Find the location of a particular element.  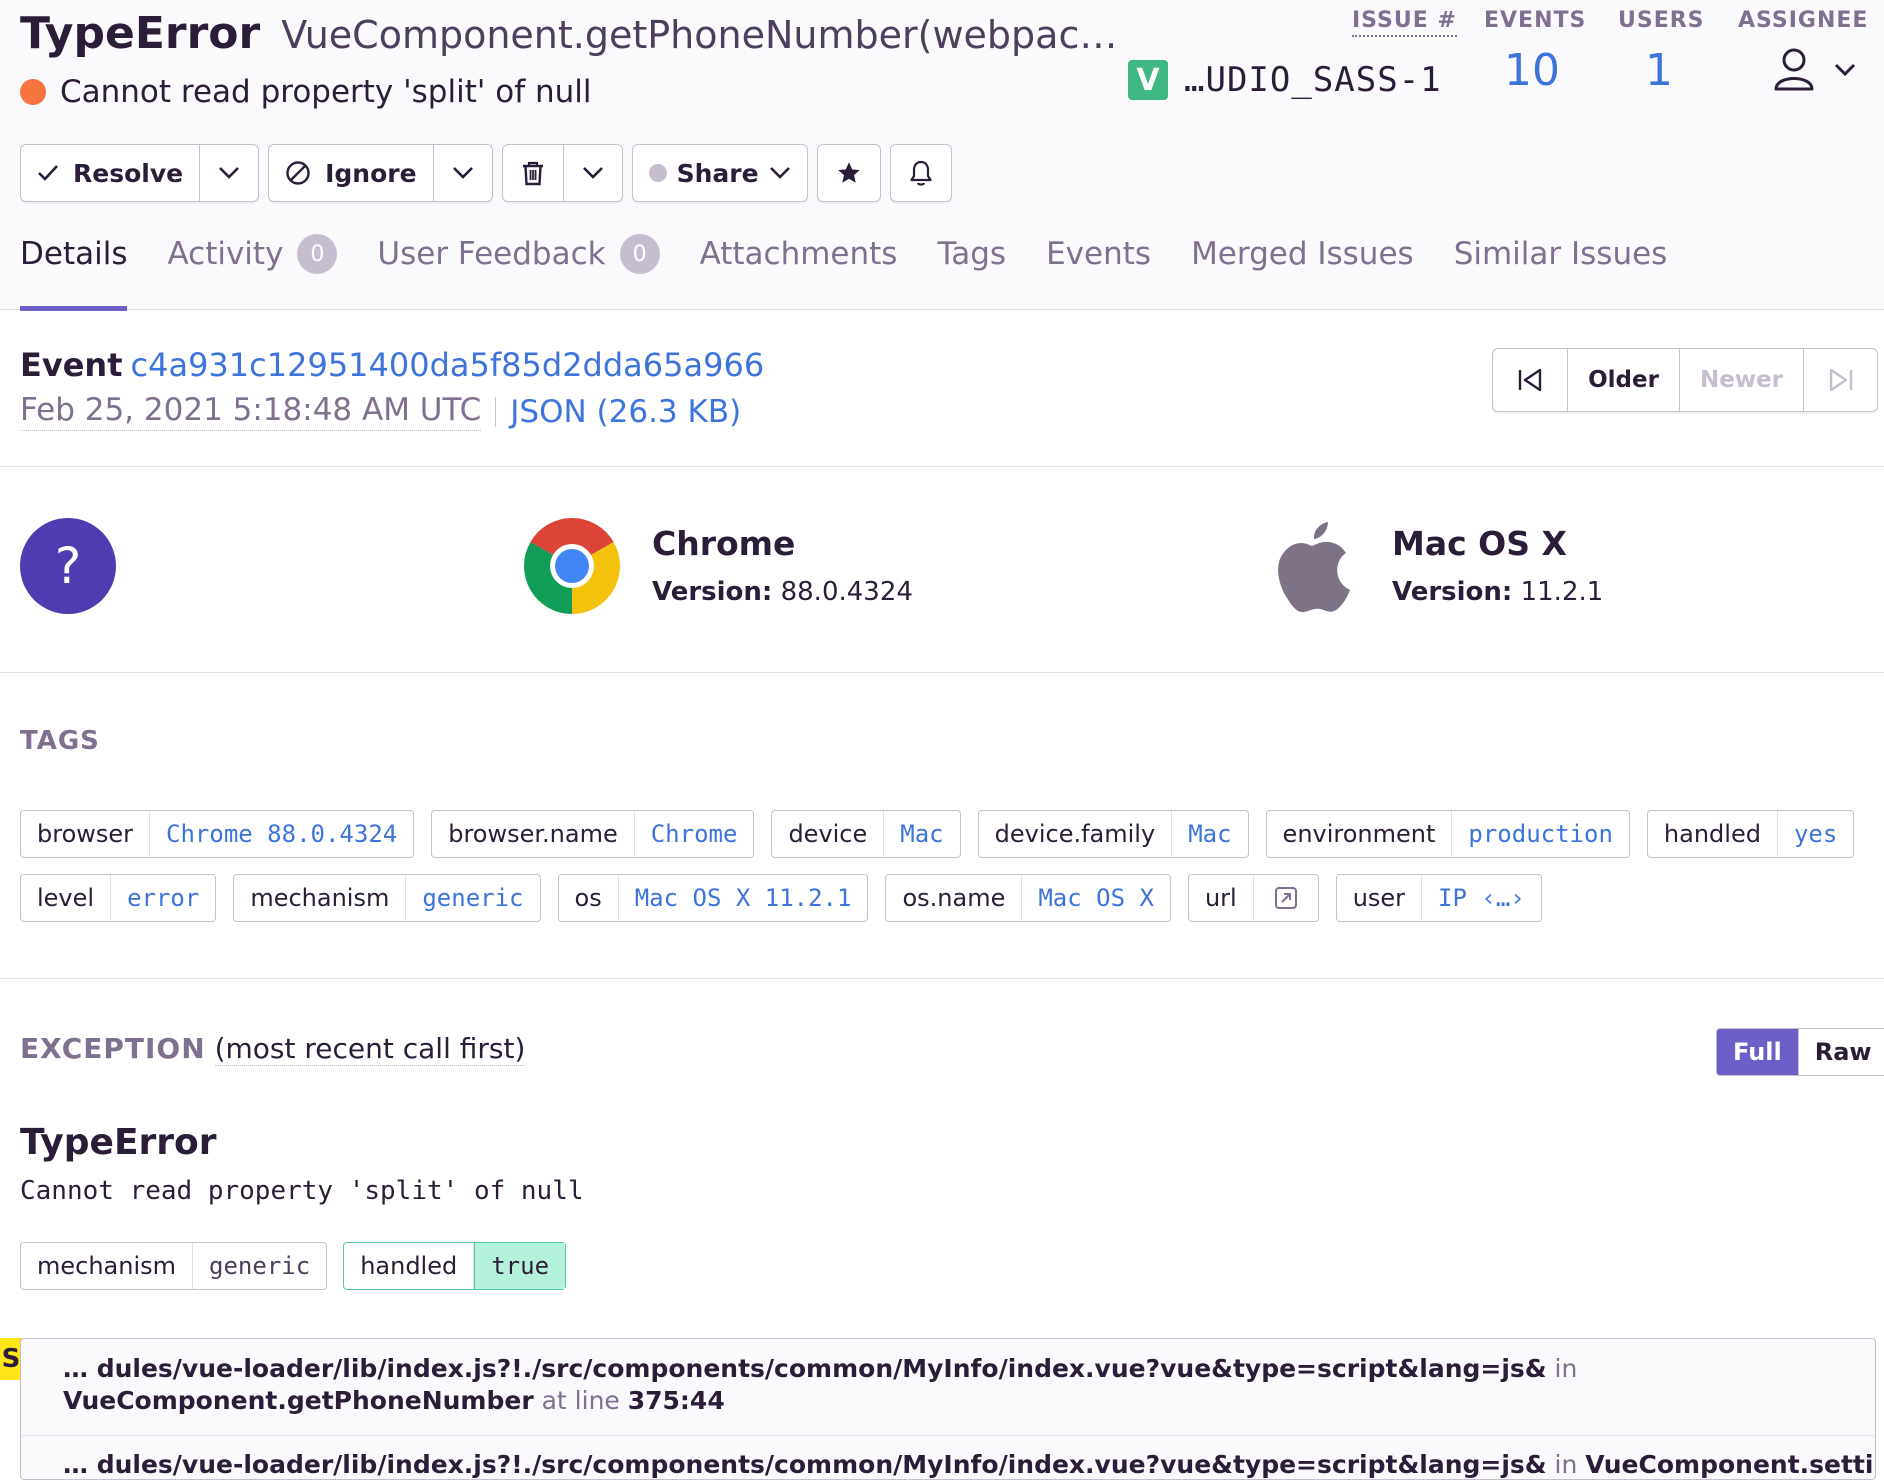

tag-key: device.family is located at coordinates (1076, 834).